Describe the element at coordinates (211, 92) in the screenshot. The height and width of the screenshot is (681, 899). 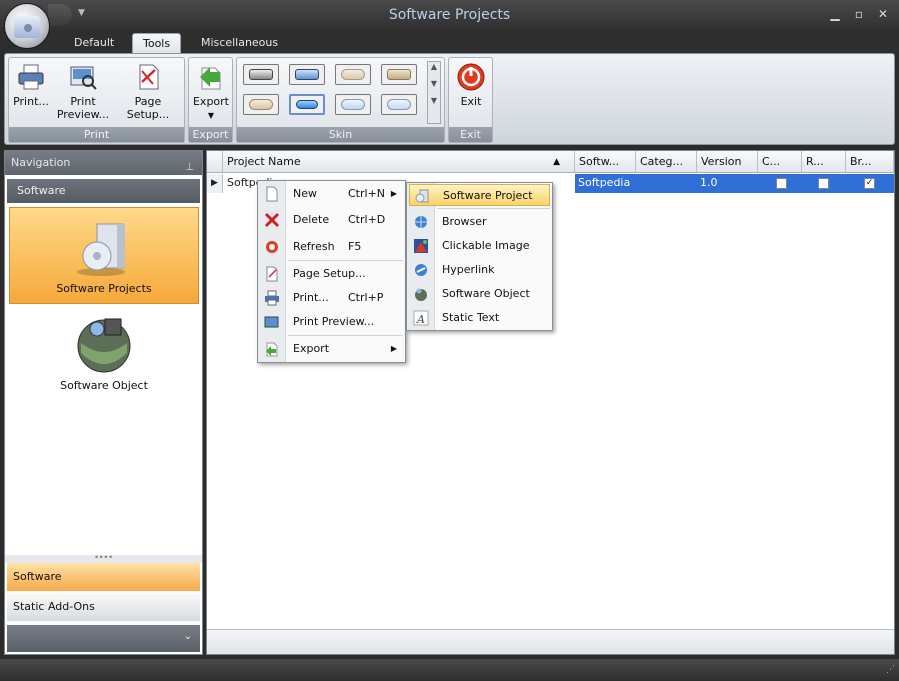
I see `export-button: Export ▼` at that location.